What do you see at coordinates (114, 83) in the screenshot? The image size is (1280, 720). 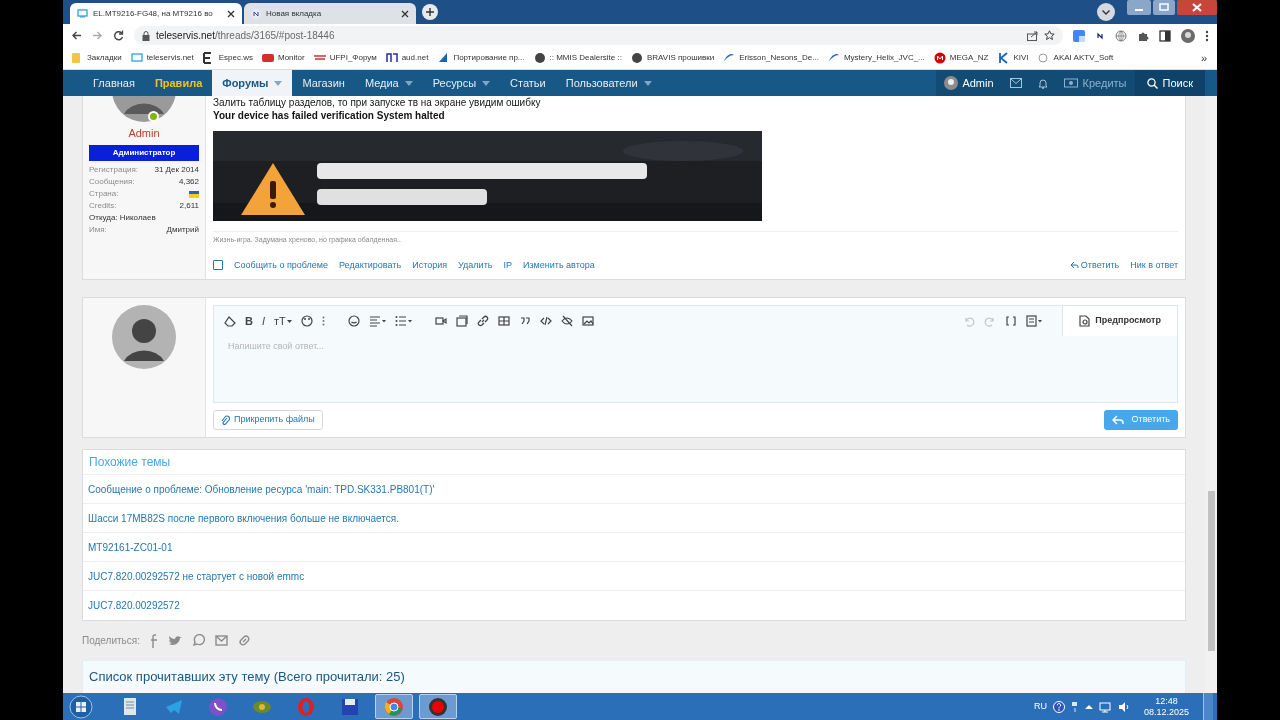 I see `nav-tab: Главная` at bounding box center [114, 83].